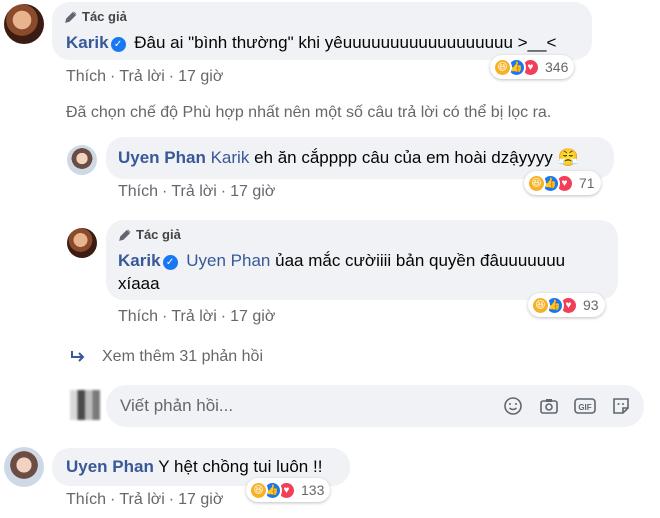 The width and height of the screenshot is (660, 518). Describe the element at coordinates (228, 260) in the screenshot. I see `mention-tag: Uyen Phan` at that location.